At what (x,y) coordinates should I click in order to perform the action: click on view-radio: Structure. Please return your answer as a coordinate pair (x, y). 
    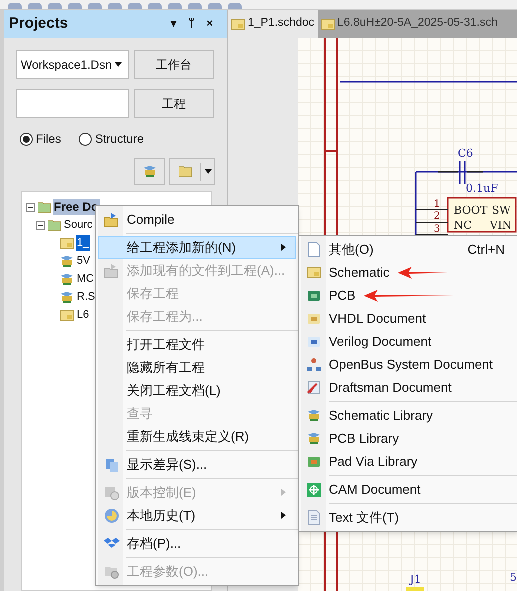
    Looking at the image, I should click on (111, 139).